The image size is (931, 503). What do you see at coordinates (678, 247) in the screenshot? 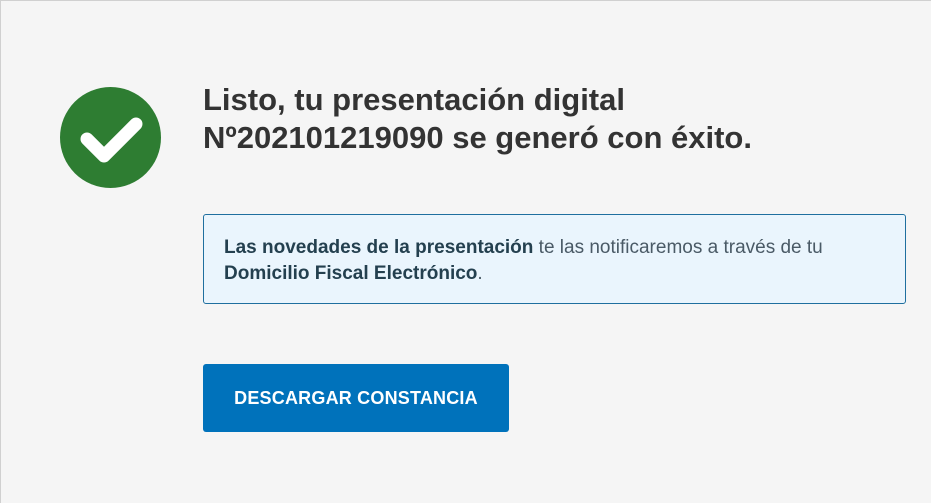
I see `notice-text: te las notificaremos a través de tu` at bounding box center [678, 247].